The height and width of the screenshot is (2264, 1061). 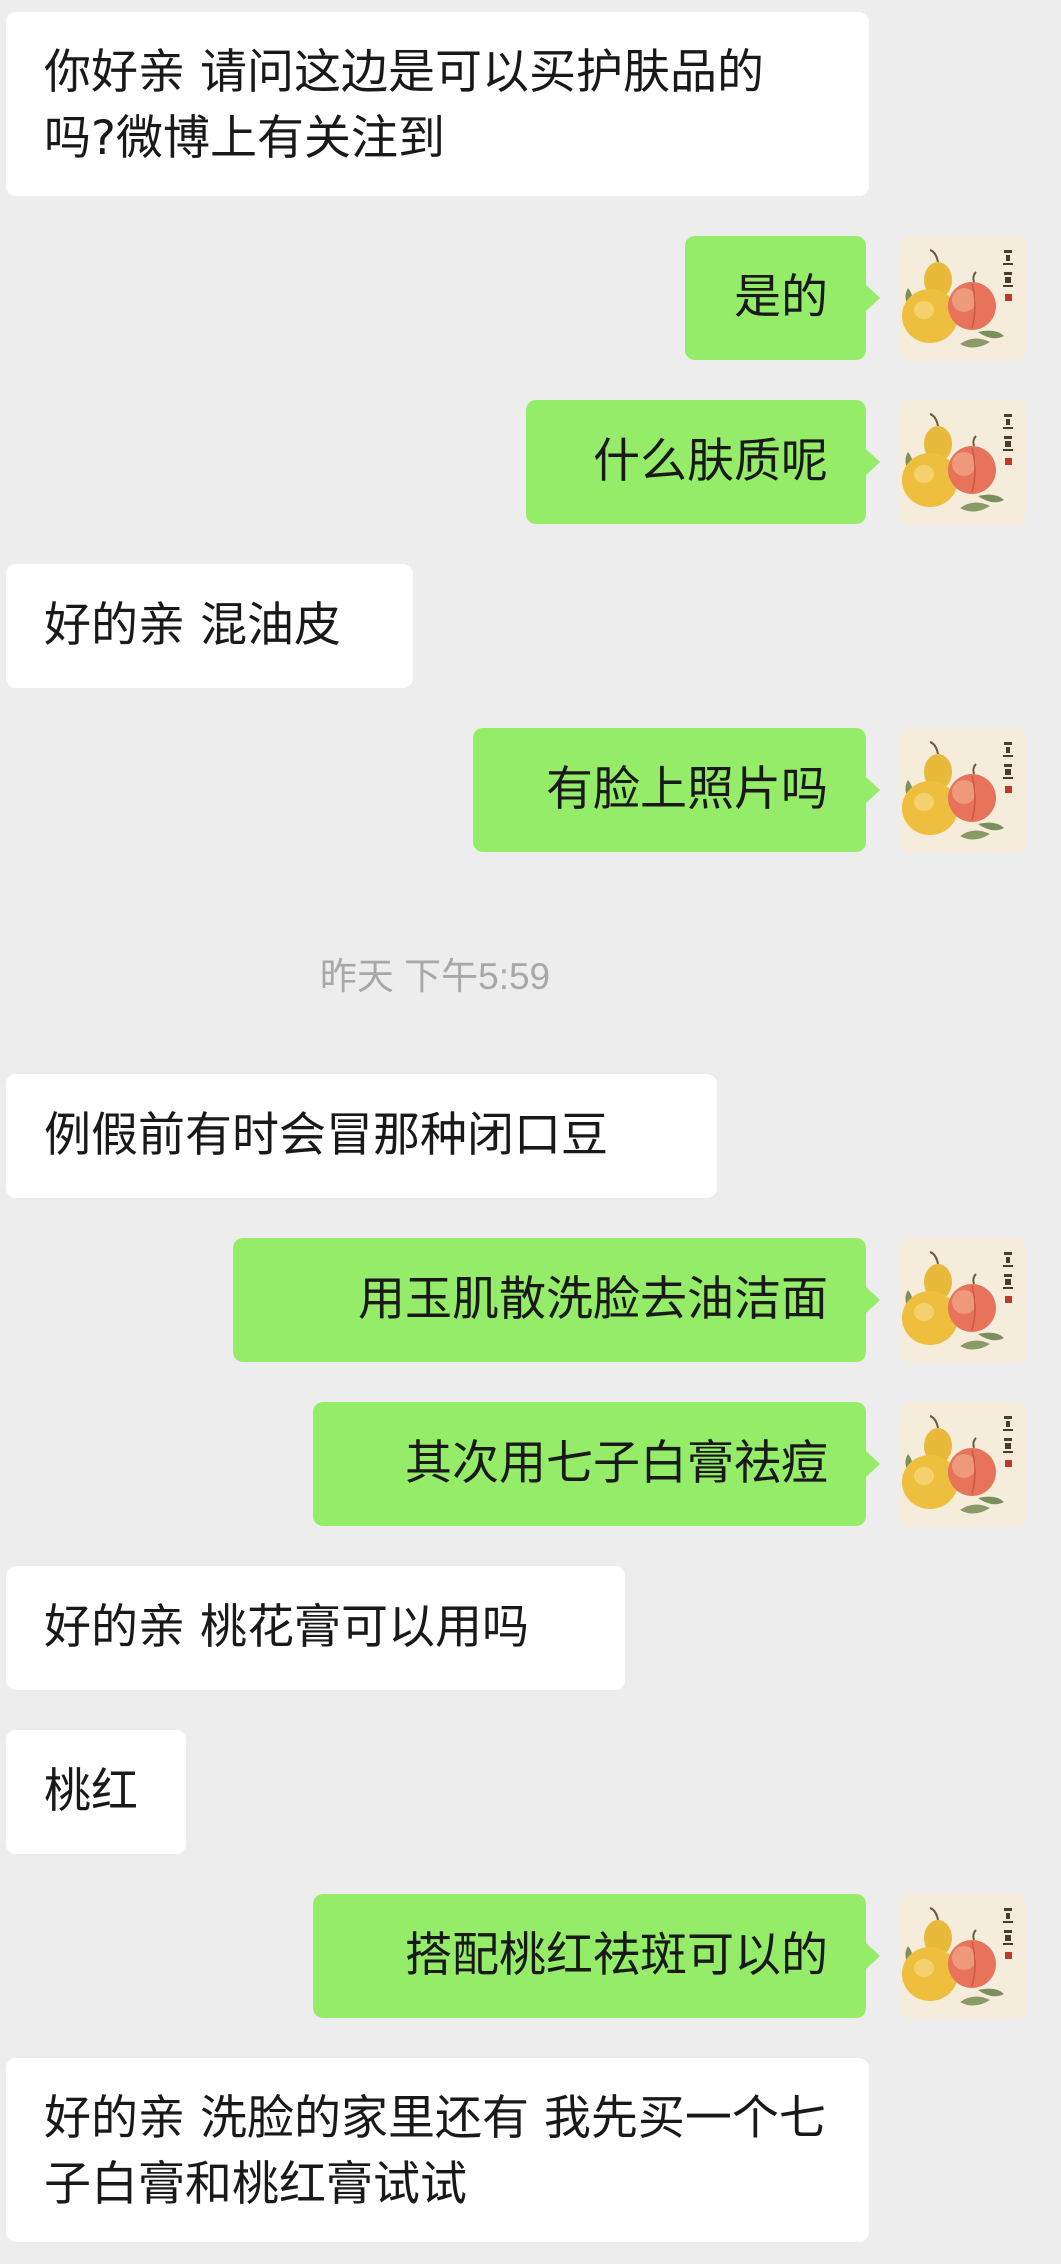 I want to click on message-bubble-incoming: 好的亲 桃花膏可以用吗, so click(x=315, y=1628).